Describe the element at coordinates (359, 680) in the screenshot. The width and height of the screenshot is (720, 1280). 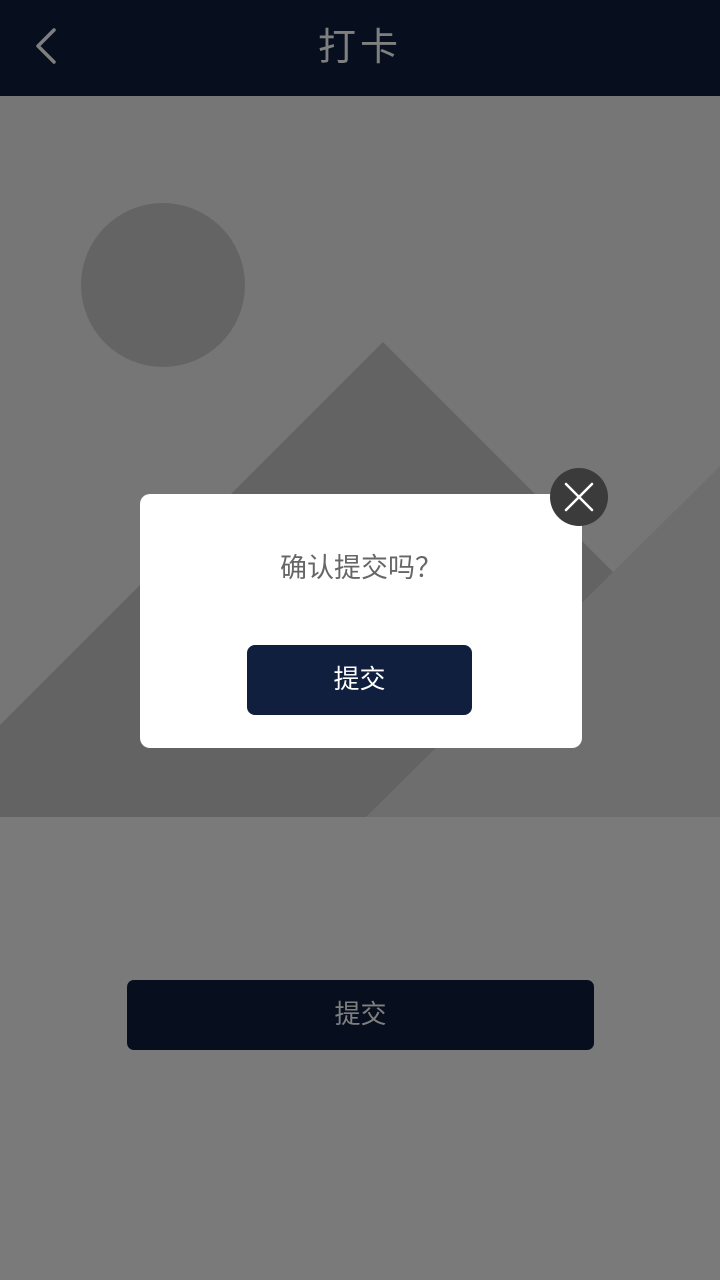
I see `dialog-submit-button: 提交` at that location.